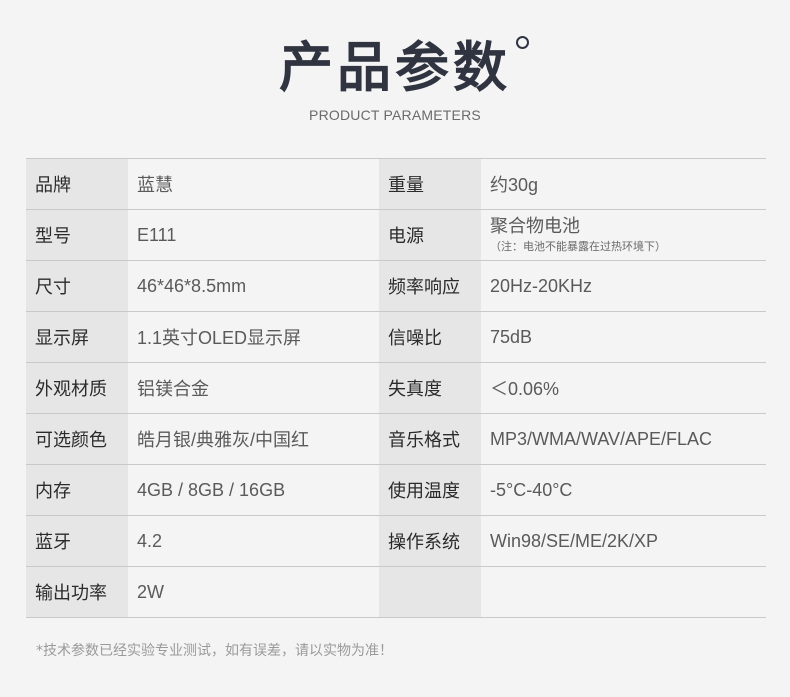 The width and height of the screenshot is (790, 697). I want to click on param-label: 音乐格式, so click(430, 439).